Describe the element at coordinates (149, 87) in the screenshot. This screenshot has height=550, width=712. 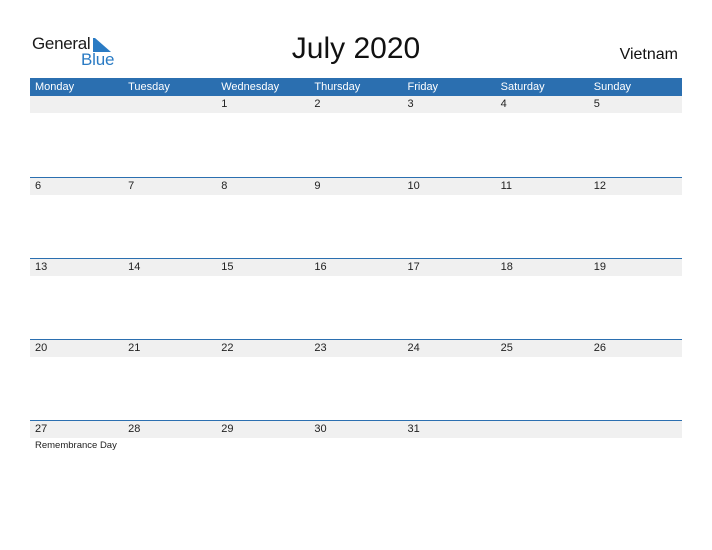
I see `weekday-tuesday: Tuesday` at that location.